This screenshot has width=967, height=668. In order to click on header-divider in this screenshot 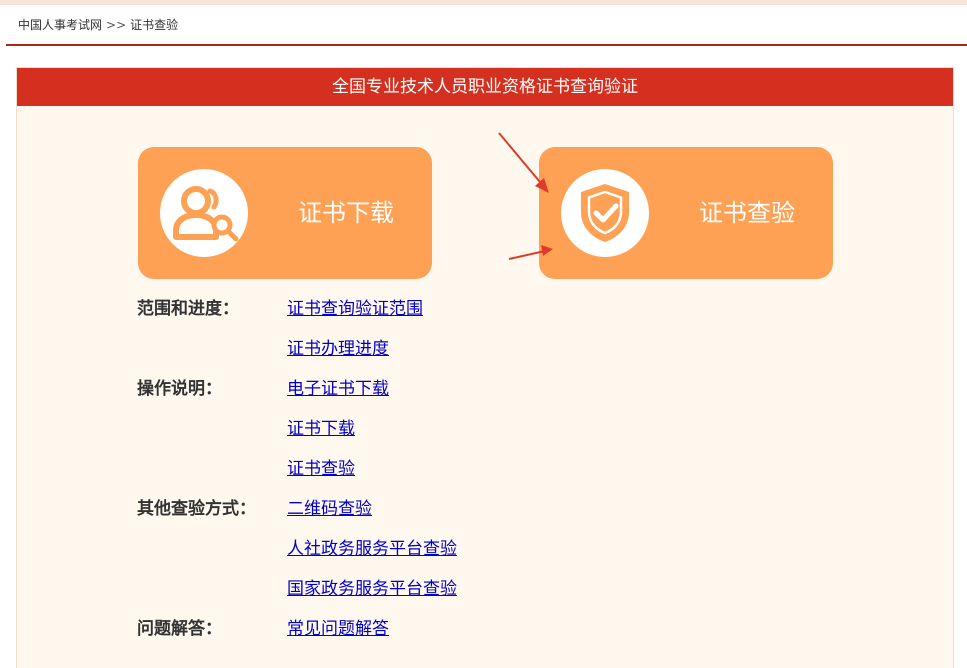, I will do `click(486, 45)`.